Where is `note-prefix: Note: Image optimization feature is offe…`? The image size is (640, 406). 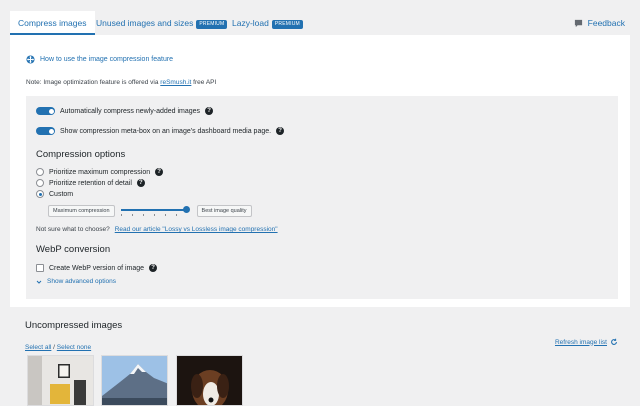
note-prefix: Note: Image optimization feature is offe… is located at coordinates (93, 82).